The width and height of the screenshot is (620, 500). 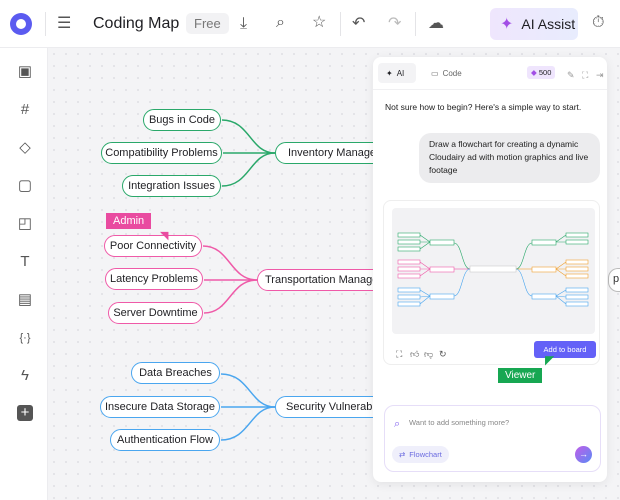 I want to click on viewer-cursor-label: Viewer, so click(x=520, y=375).